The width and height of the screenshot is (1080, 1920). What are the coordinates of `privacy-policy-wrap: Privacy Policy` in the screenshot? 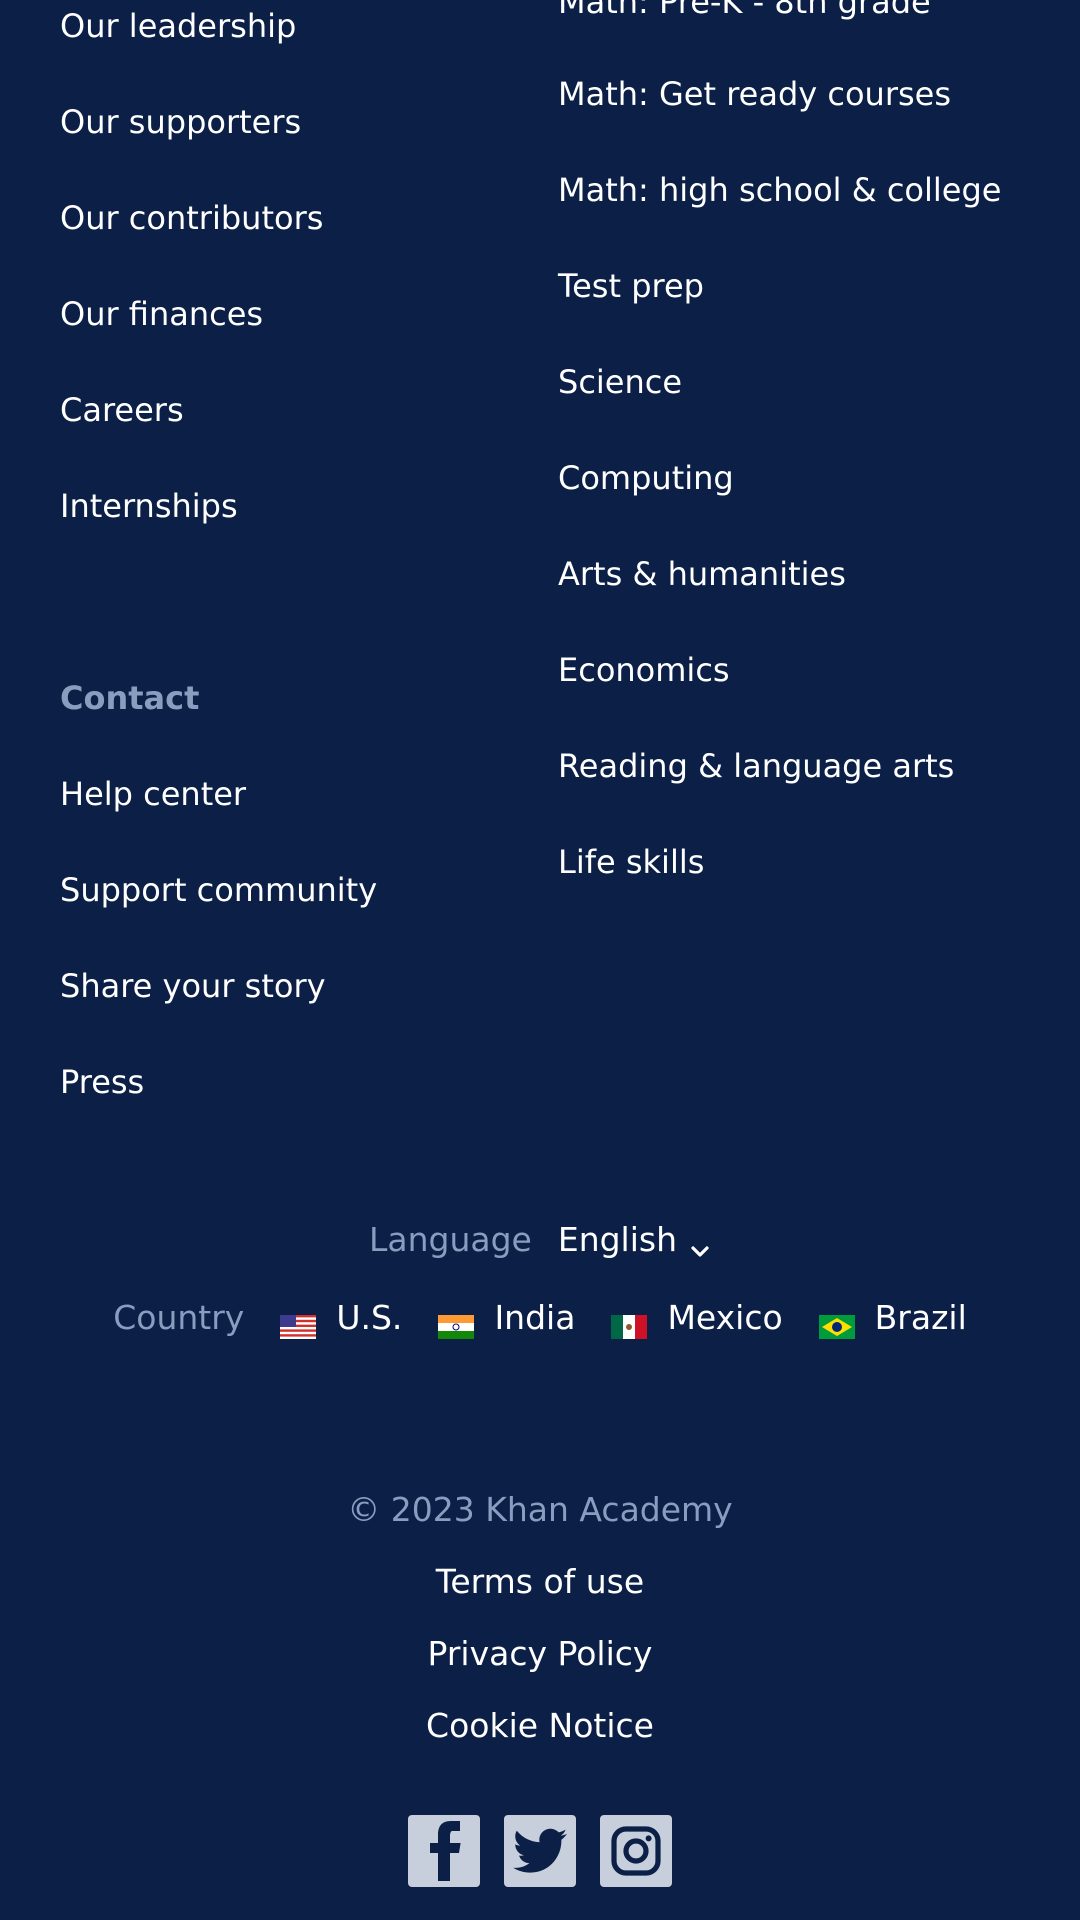 It's located at (540, 1654).